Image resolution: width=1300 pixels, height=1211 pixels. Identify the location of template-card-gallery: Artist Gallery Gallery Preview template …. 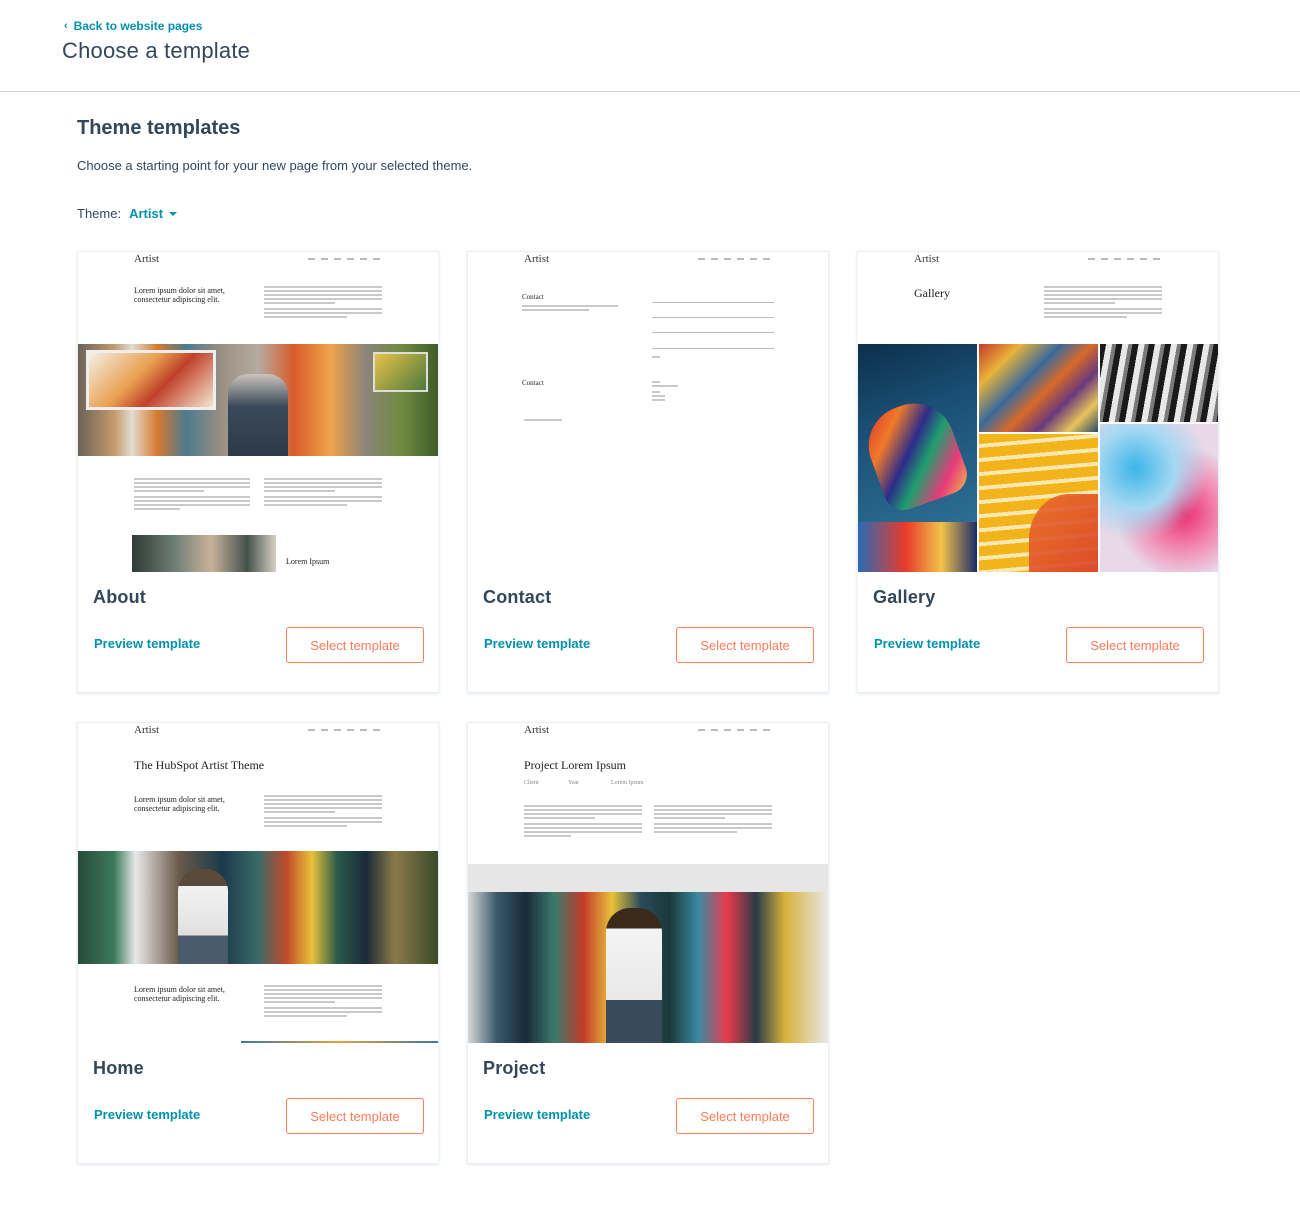
(1038, 472).